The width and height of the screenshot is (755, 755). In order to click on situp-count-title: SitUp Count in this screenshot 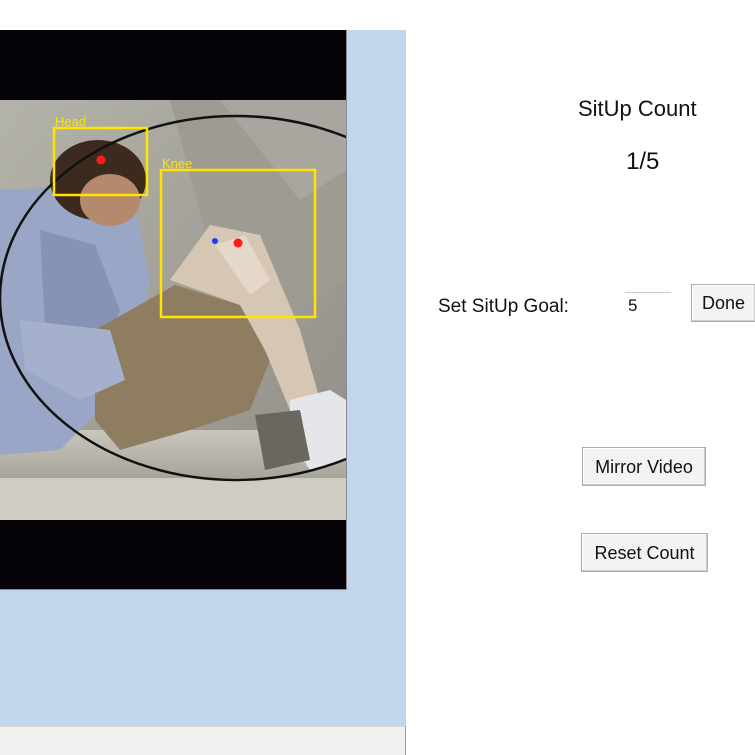, I will do `click(637, 108)`.